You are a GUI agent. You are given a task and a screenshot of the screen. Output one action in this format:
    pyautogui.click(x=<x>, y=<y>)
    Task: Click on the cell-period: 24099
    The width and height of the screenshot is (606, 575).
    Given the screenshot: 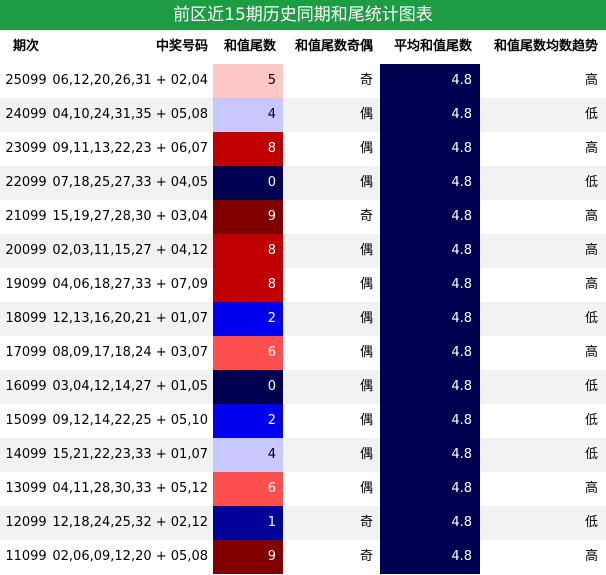 What is the action you would take?
    pyautogui.click(x=26, y=114)
    